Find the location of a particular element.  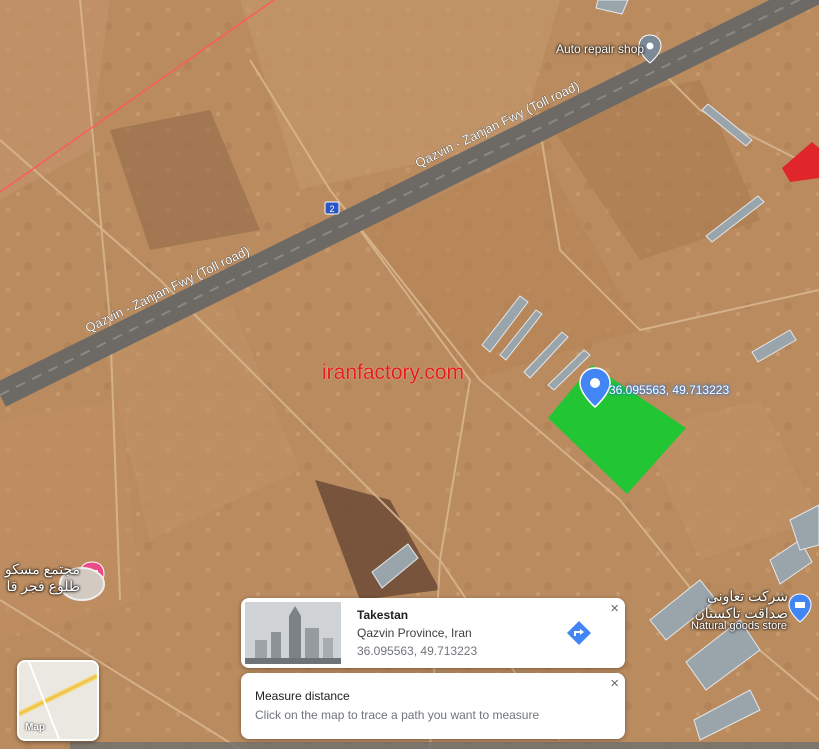

measure-title: Measure distance is located at coordinates (302, 696).